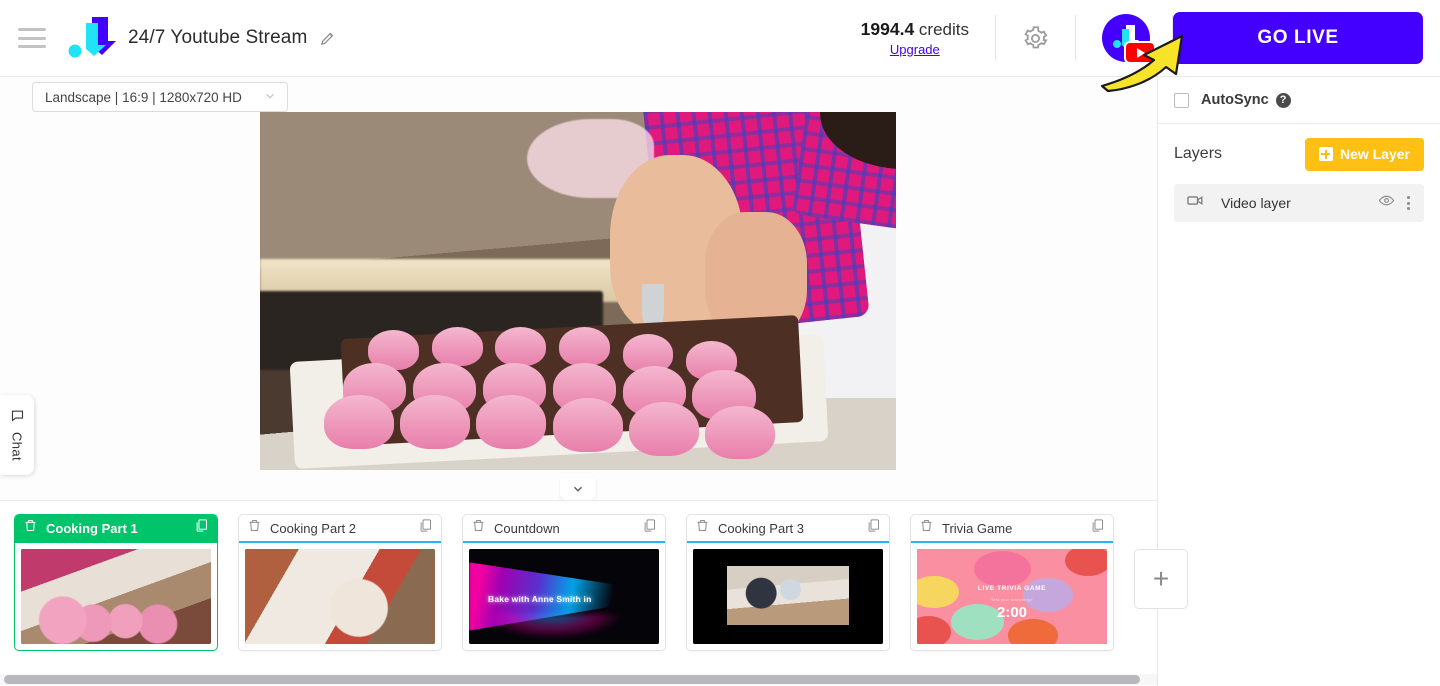 This screenshot has height=686, width=1440. I want to click on scrollbar-thumb, so click(572, 679).